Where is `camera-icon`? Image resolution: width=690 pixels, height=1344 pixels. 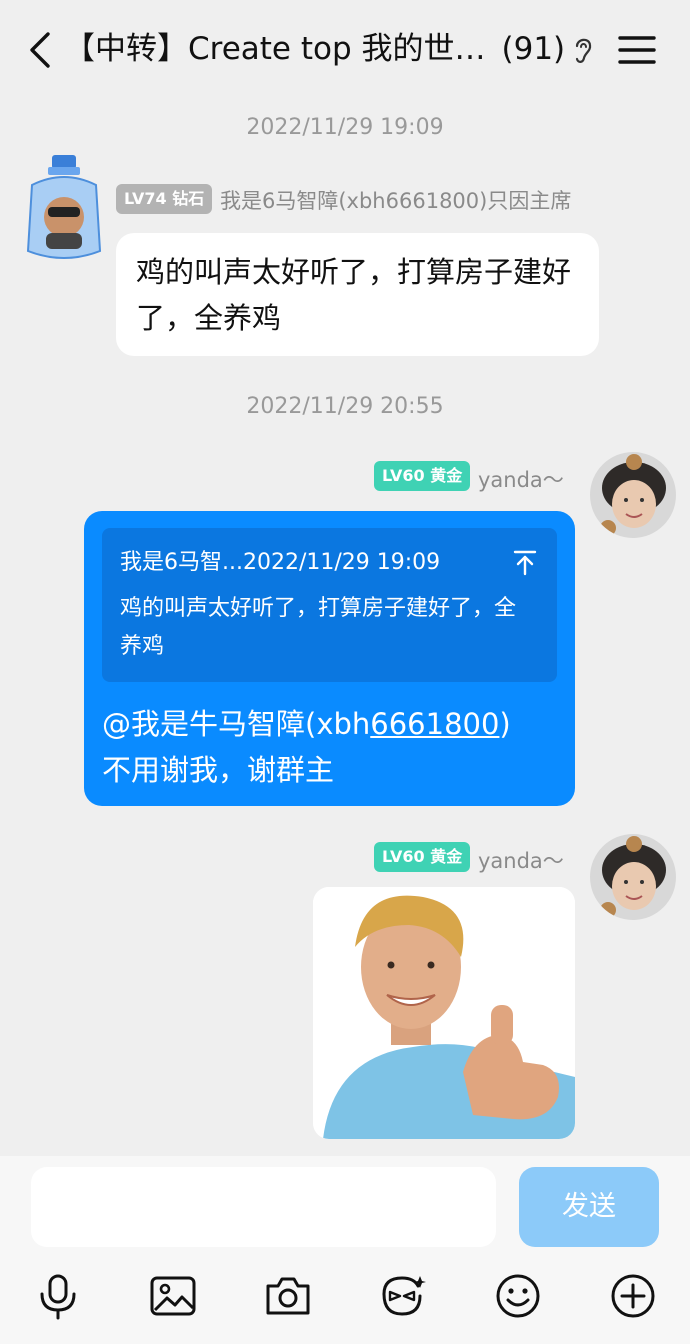
camera-icon is located at coordinates (288, 1296).